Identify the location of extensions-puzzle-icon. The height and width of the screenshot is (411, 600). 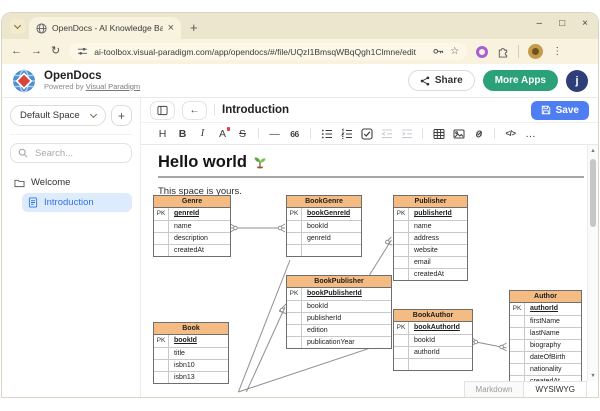
(503, 51).